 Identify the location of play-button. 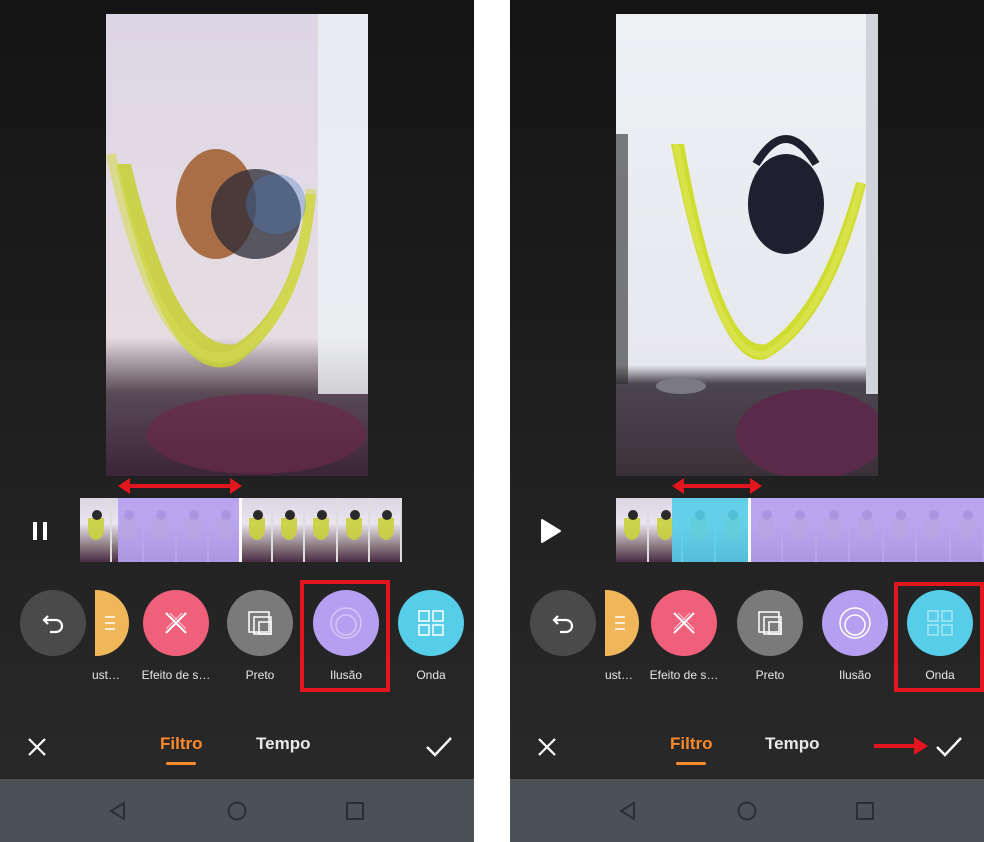
(550, 531).